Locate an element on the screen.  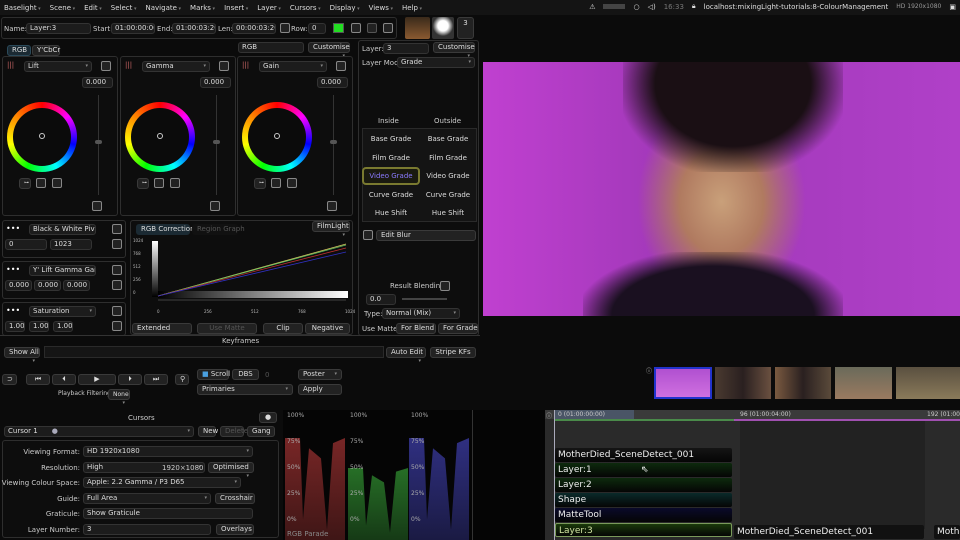
lift-reset-button is located at coordinates (106, 66).